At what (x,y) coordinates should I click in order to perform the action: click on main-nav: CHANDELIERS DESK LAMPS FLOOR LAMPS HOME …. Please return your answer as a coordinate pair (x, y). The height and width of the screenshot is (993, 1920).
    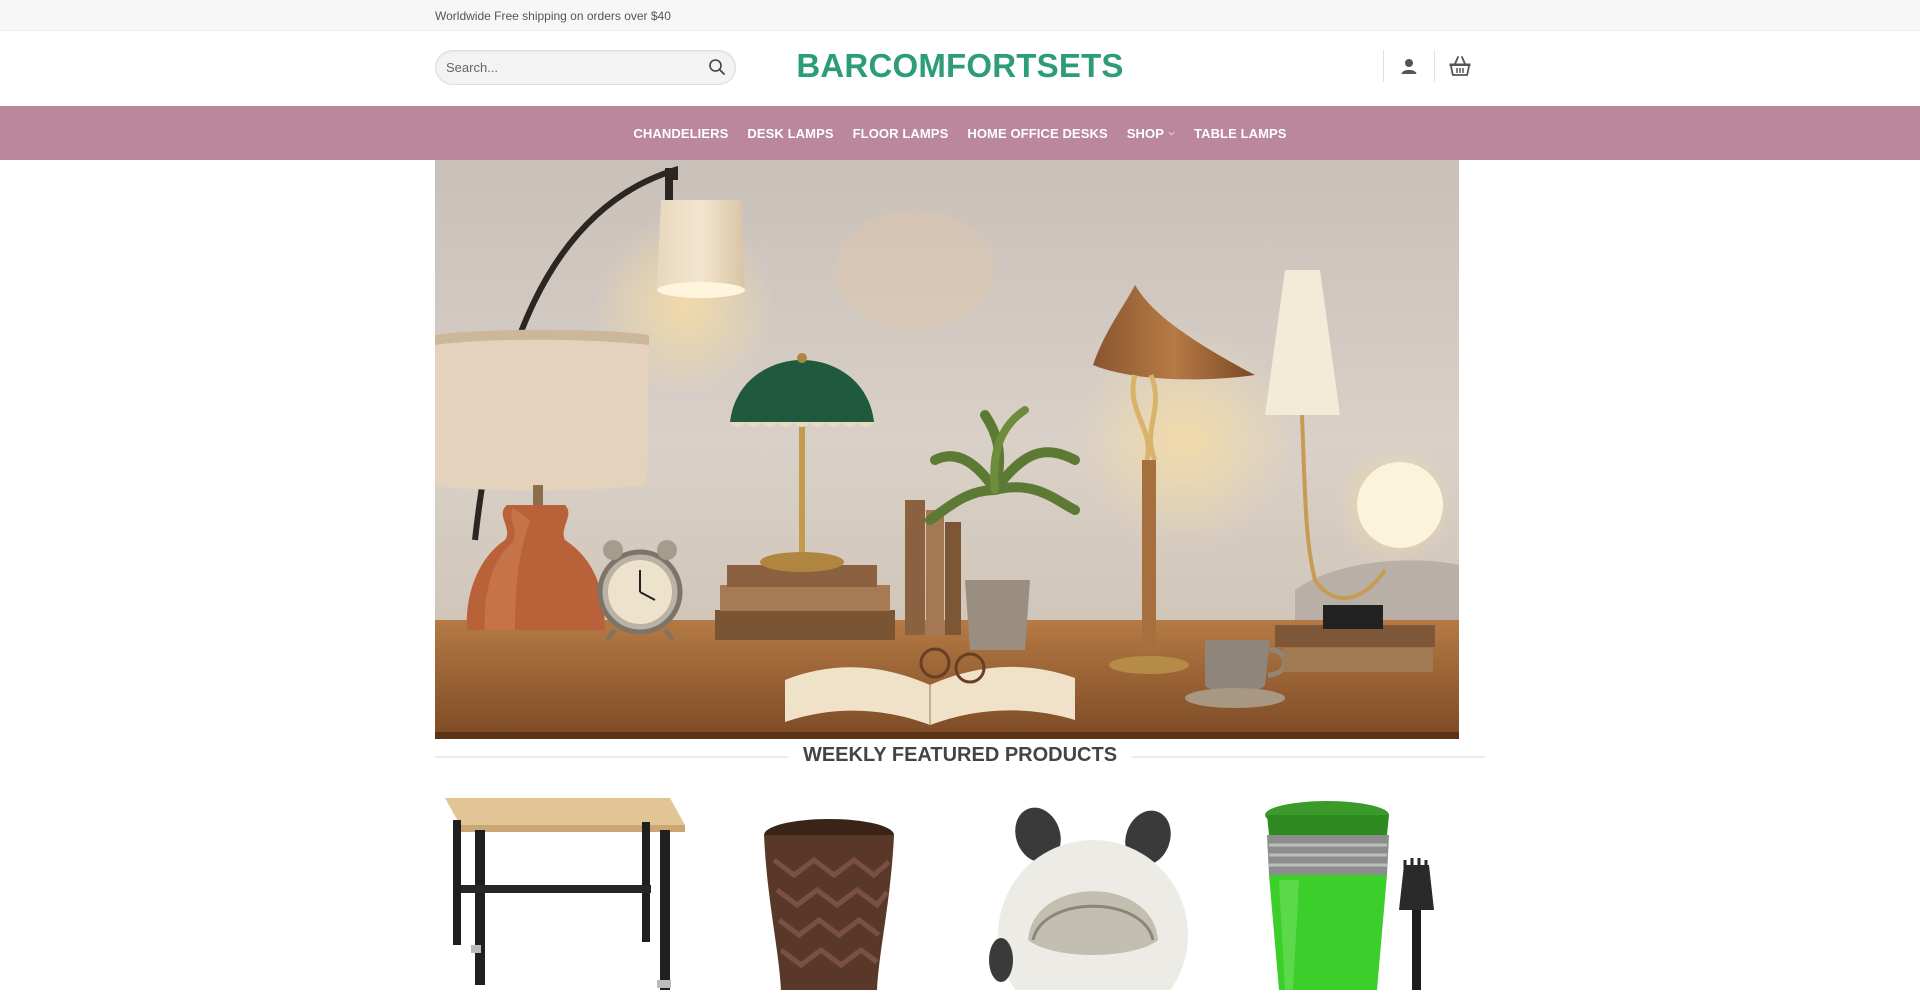
    Looking at the image, I should click on (960, 133).